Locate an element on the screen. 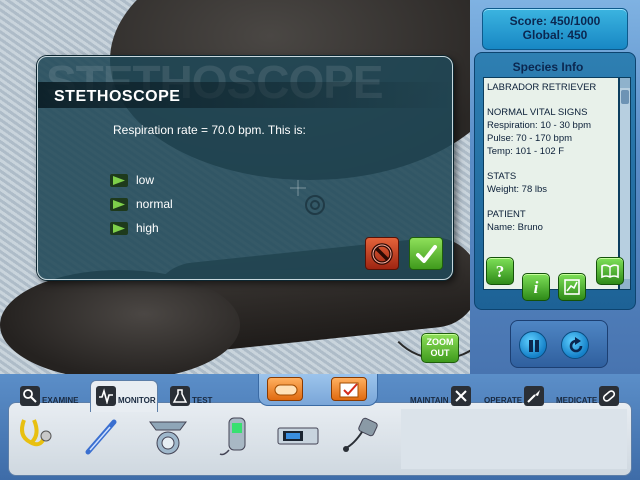  dialog-title: STETHOSCOPE is located at coordinates (117, 96).